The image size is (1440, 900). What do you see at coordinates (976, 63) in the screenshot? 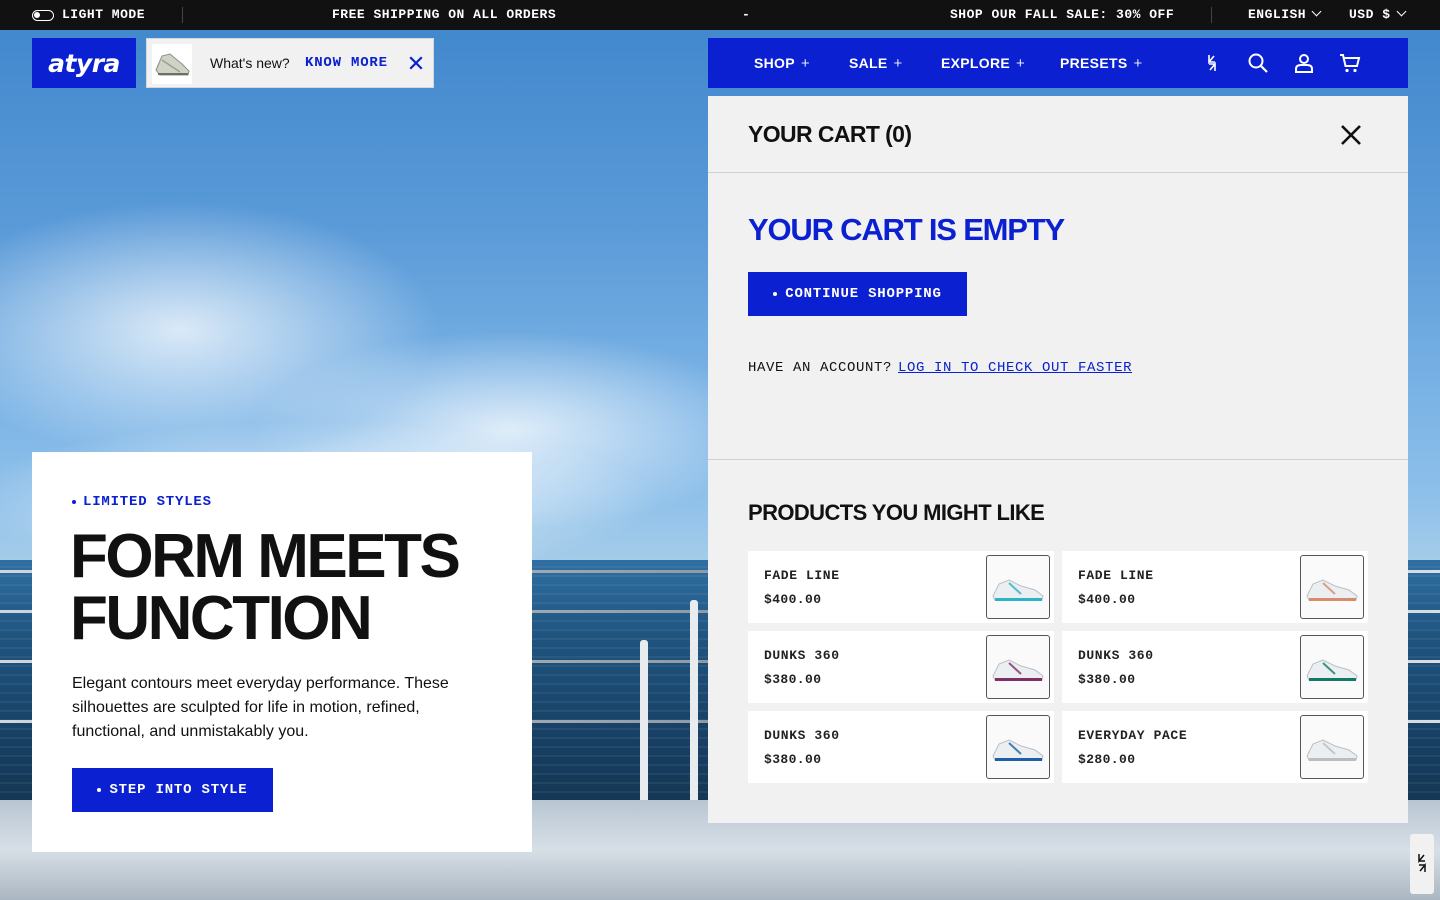
I see `nav-item-label: EXPLORE` at bounding box center [976, 63].